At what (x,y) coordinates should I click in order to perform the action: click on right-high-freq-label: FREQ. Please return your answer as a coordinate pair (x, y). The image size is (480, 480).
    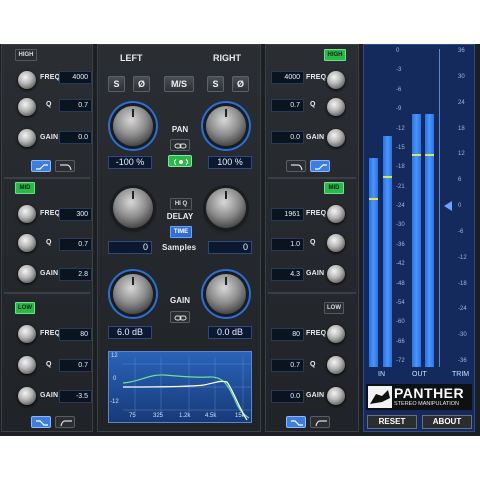
    Looking at the image, I should click on (316, 77).